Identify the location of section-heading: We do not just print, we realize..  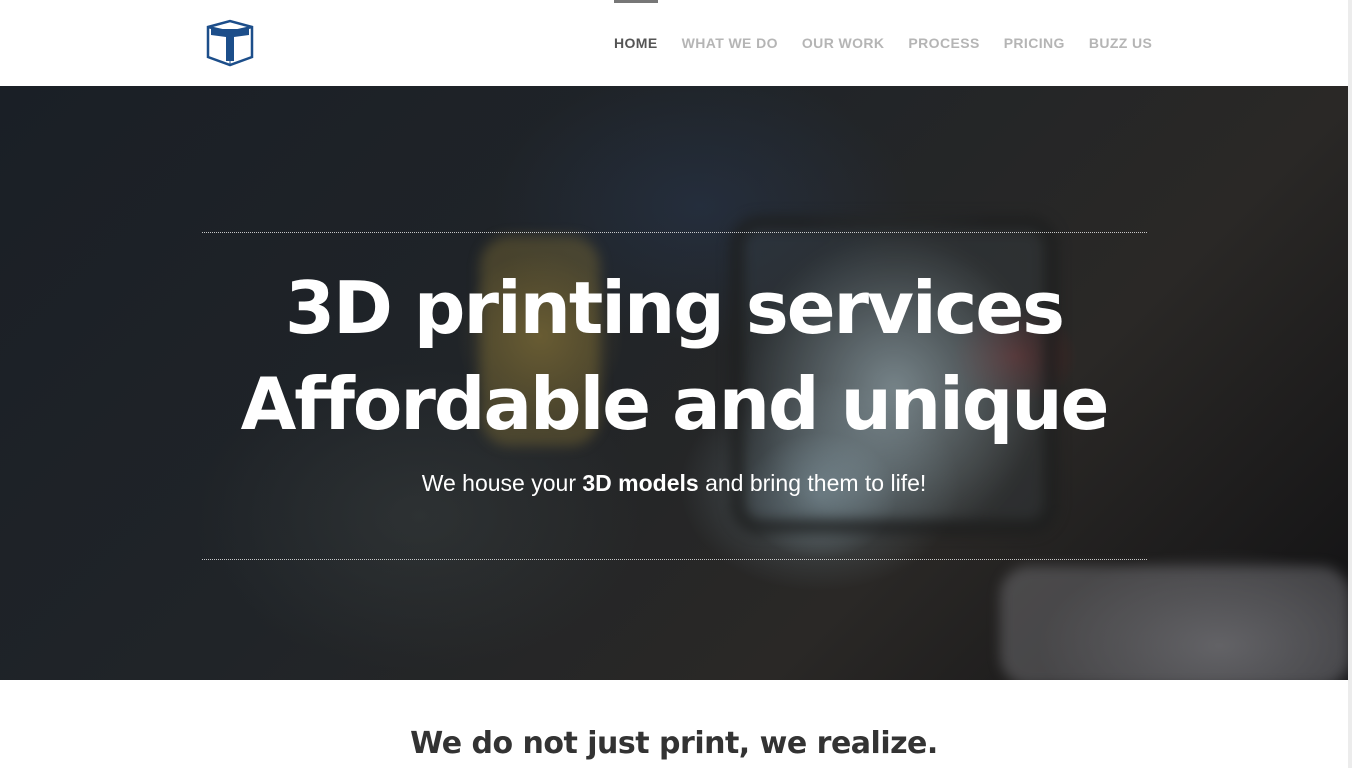
(674, 743).